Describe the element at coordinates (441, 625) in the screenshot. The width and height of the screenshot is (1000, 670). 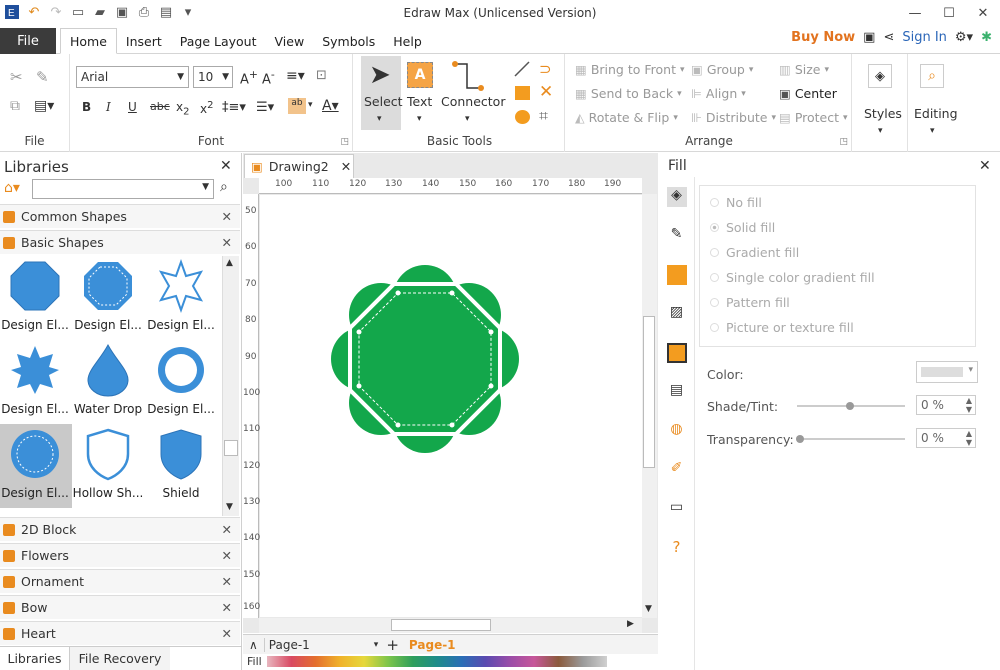
I see `horizontal-scroll-thumb` at that location.